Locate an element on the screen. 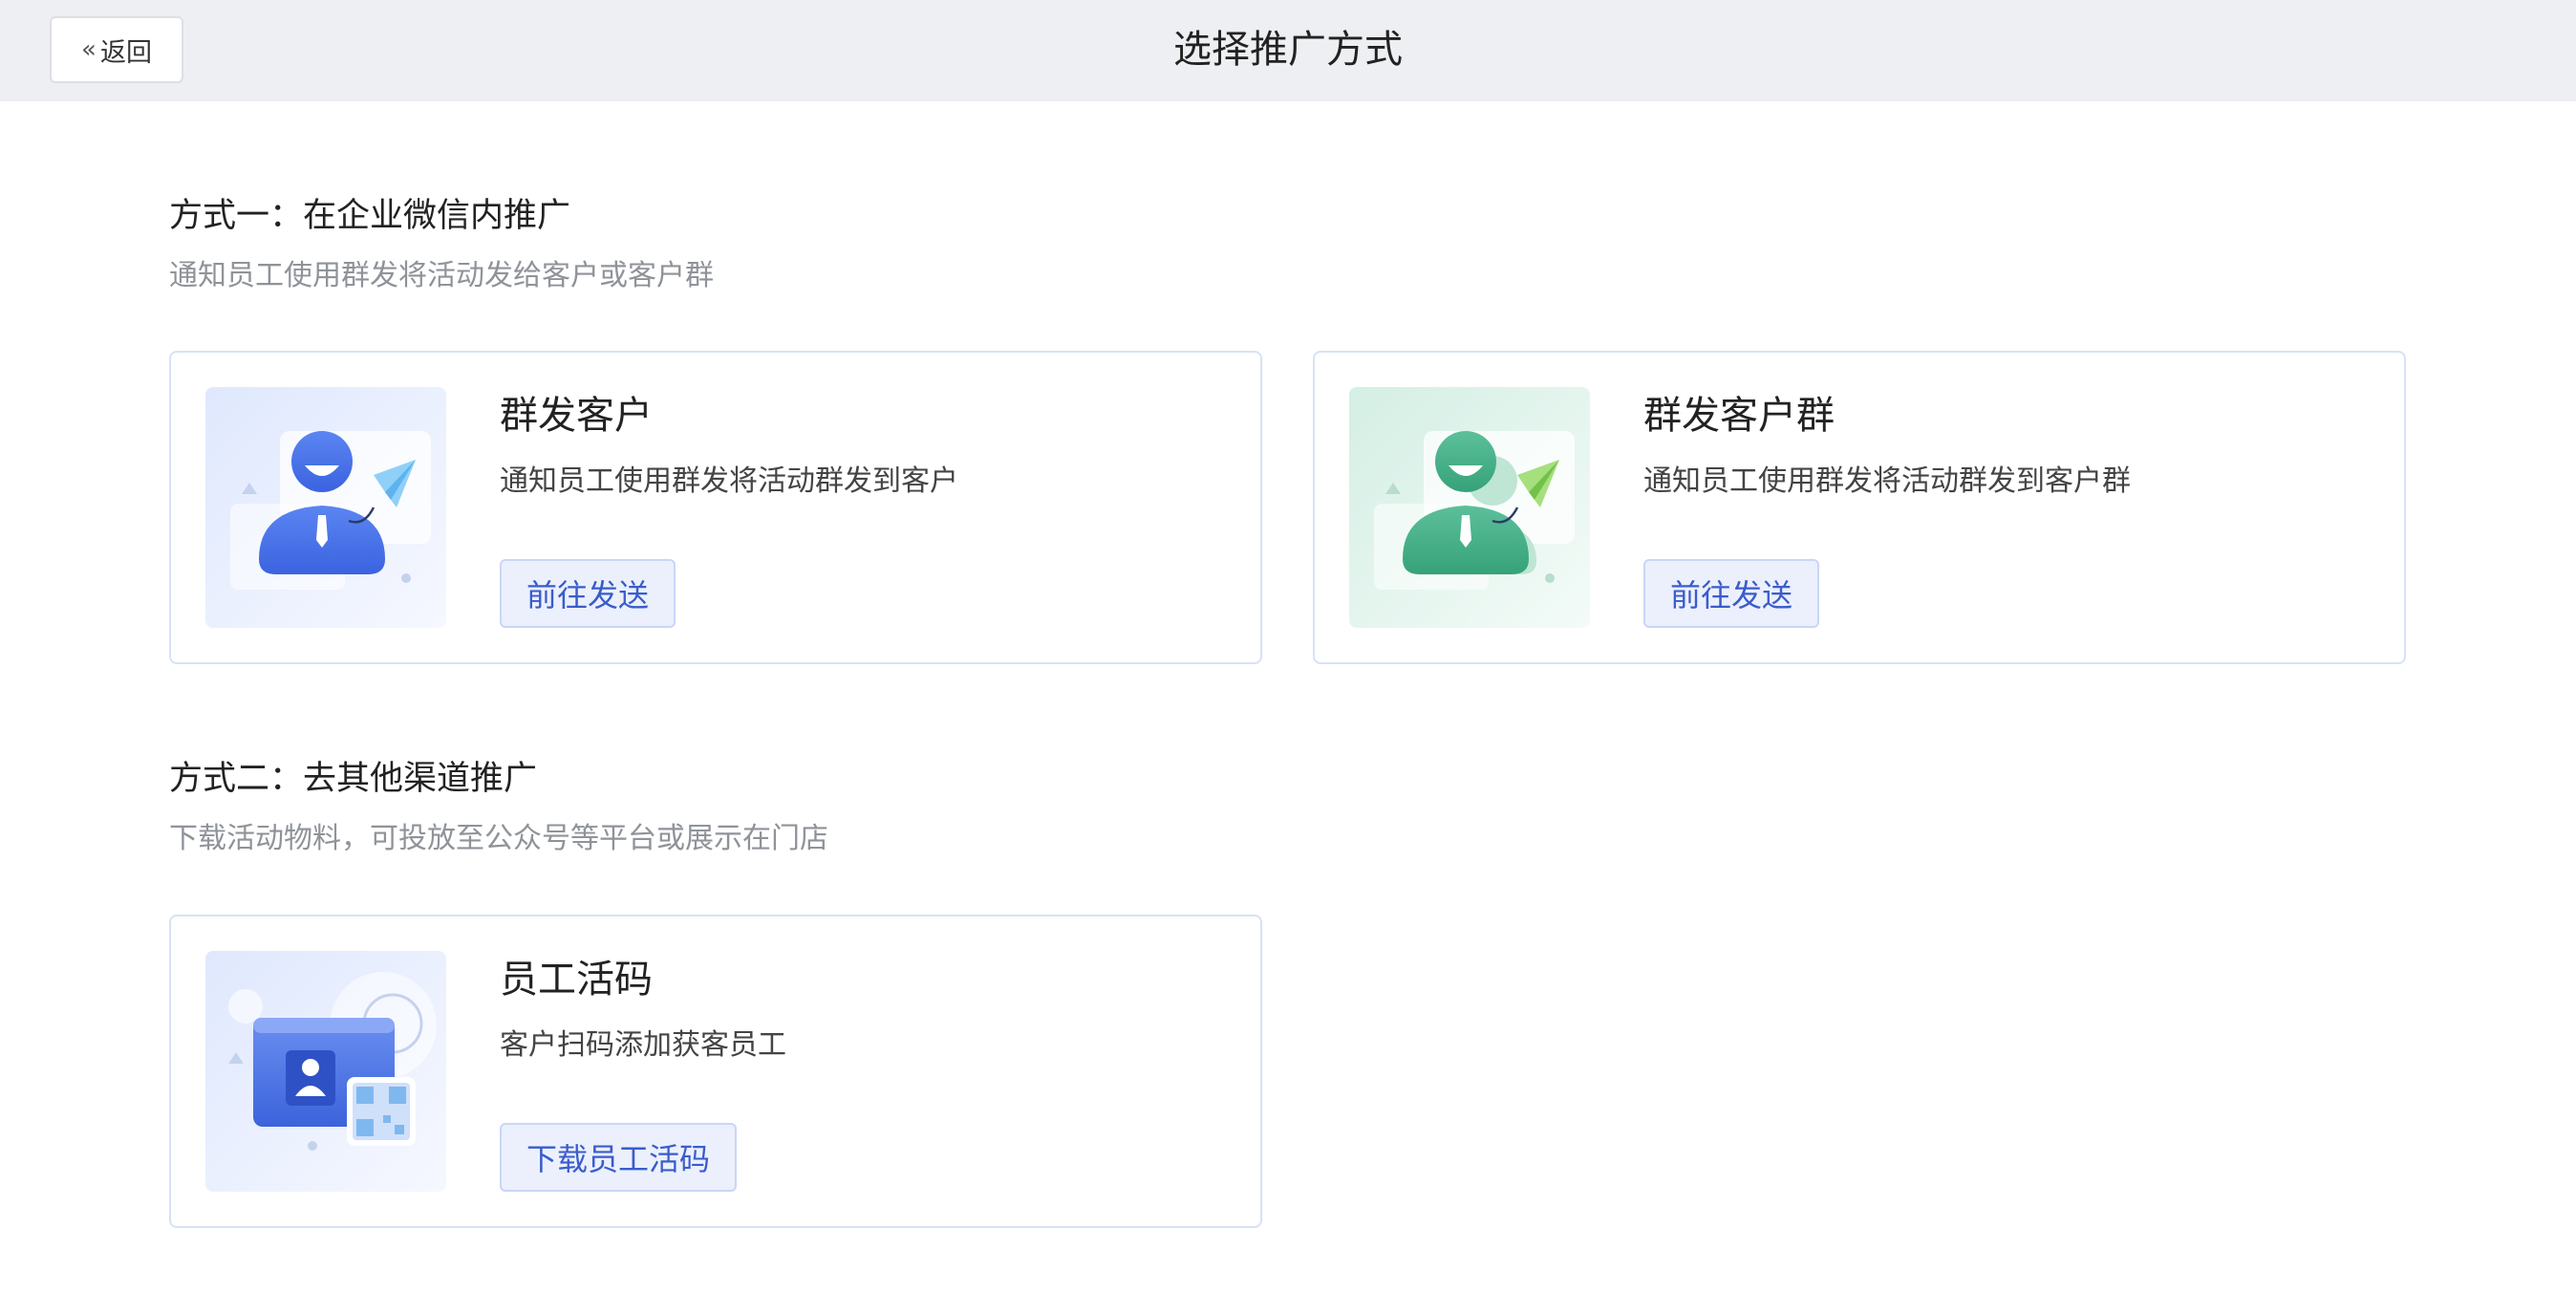 Image resolution: width=2576 pixels, height=1315 pixels. section-description-internal: 通知员工使用群发将活动发给客户或客户群 is located at coordinates (441, 276).